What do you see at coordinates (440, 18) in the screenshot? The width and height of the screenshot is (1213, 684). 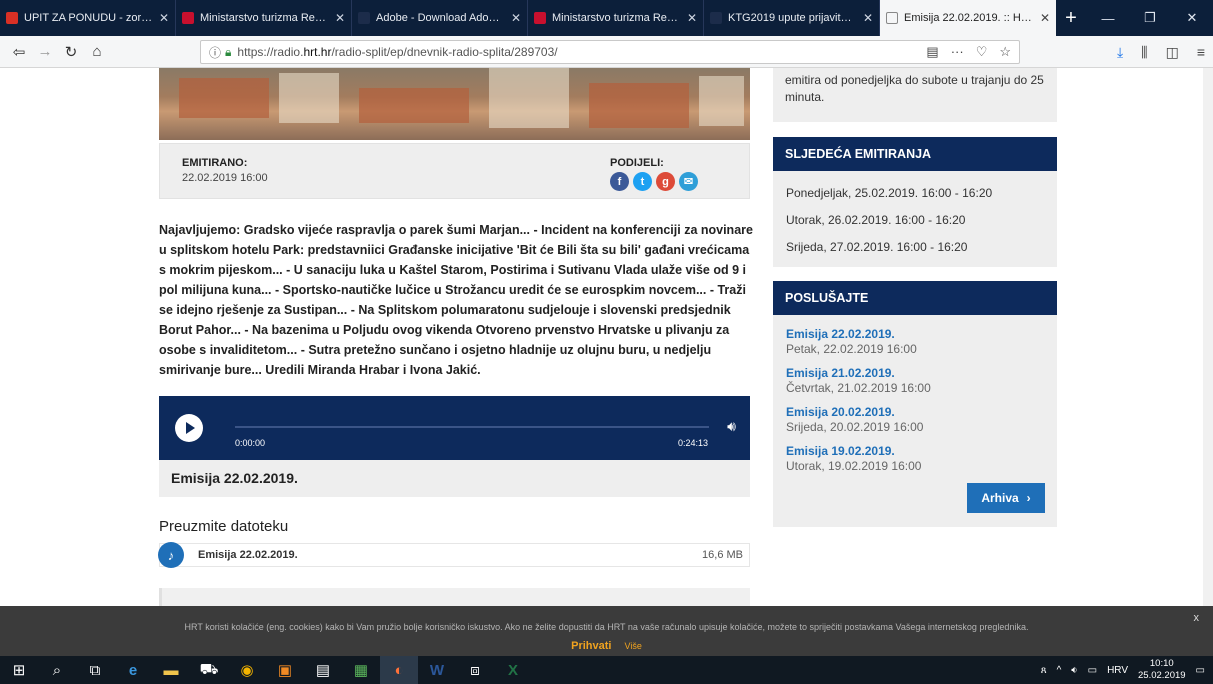 I see `browser-tab-3: Adobe - Download Adobe Ac ✕` at bounding box center [440, 18].